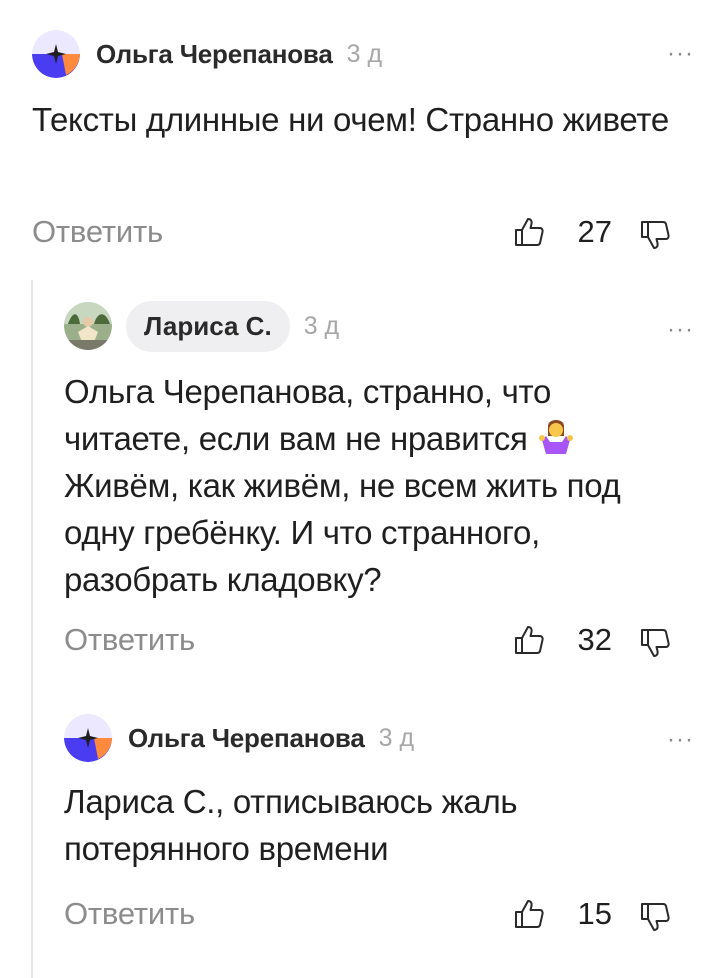  Describe the element at coordinates (350, 119) in the screenshot. I see `comment-text: Тексты длинные ни очем! Странно живете` at that location.